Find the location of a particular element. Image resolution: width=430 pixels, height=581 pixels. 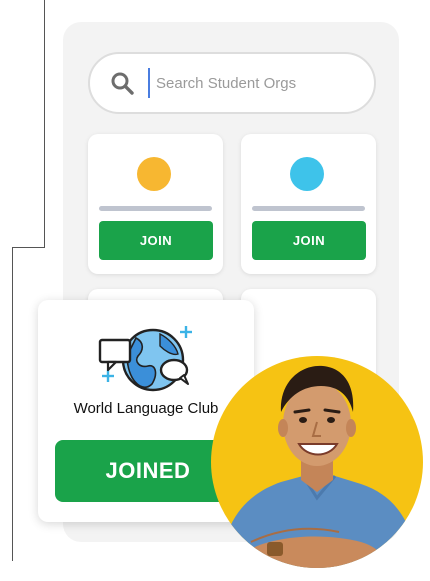

search-bar is located at coordinates (232, 83).